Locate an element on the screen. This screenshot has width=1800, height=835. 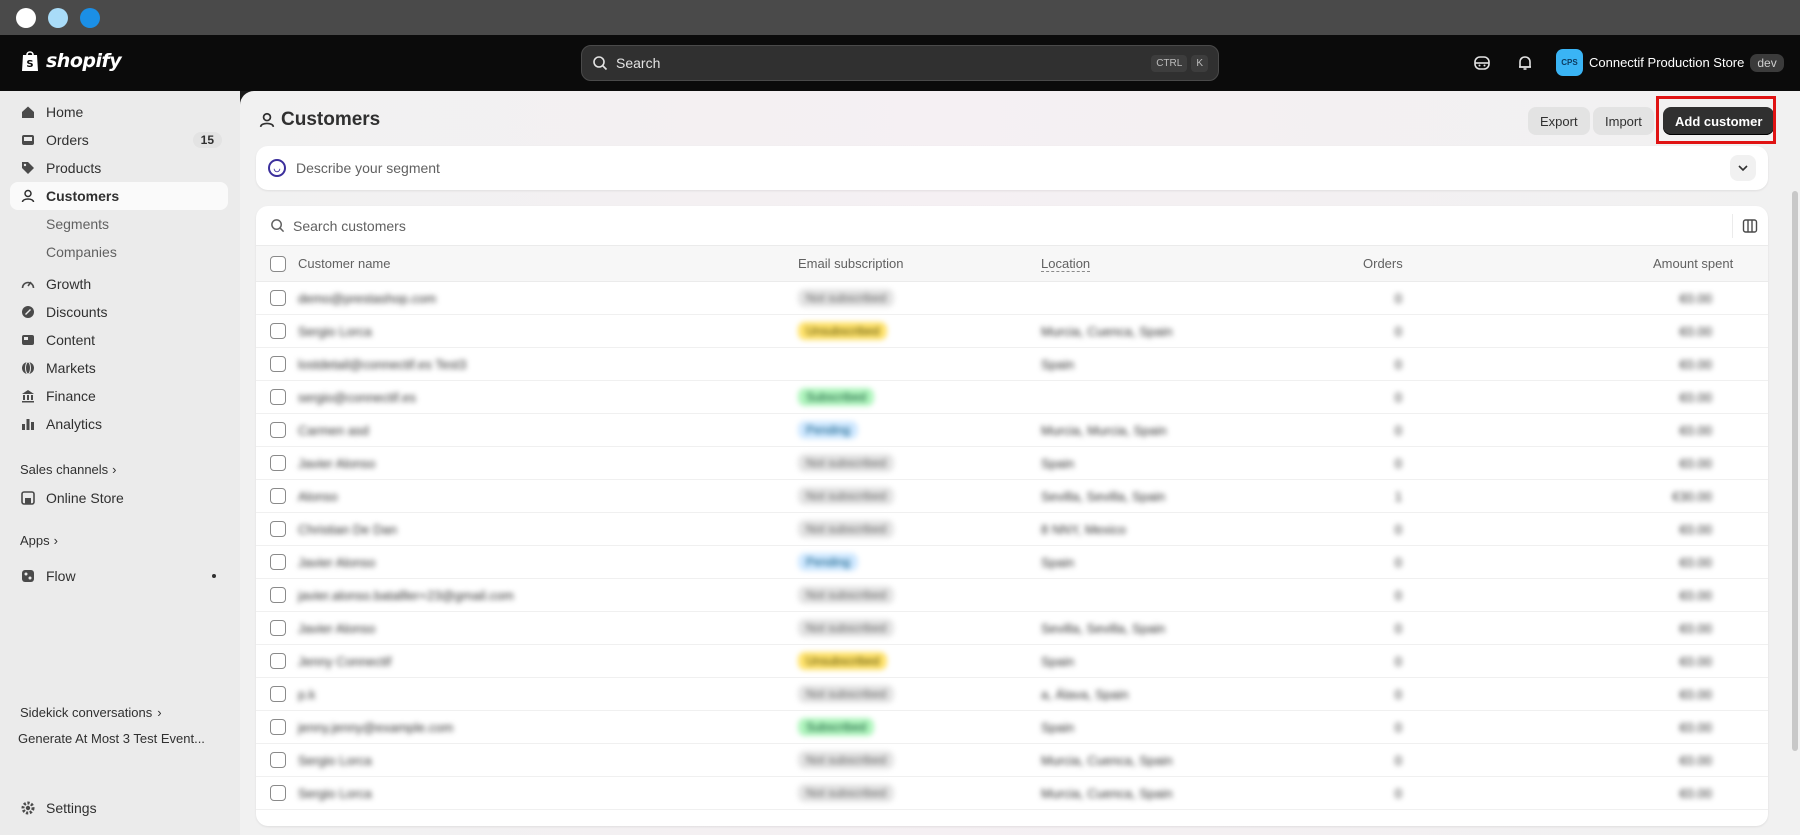
sidebar-item-home: Home is located at coordinates (119, 112).